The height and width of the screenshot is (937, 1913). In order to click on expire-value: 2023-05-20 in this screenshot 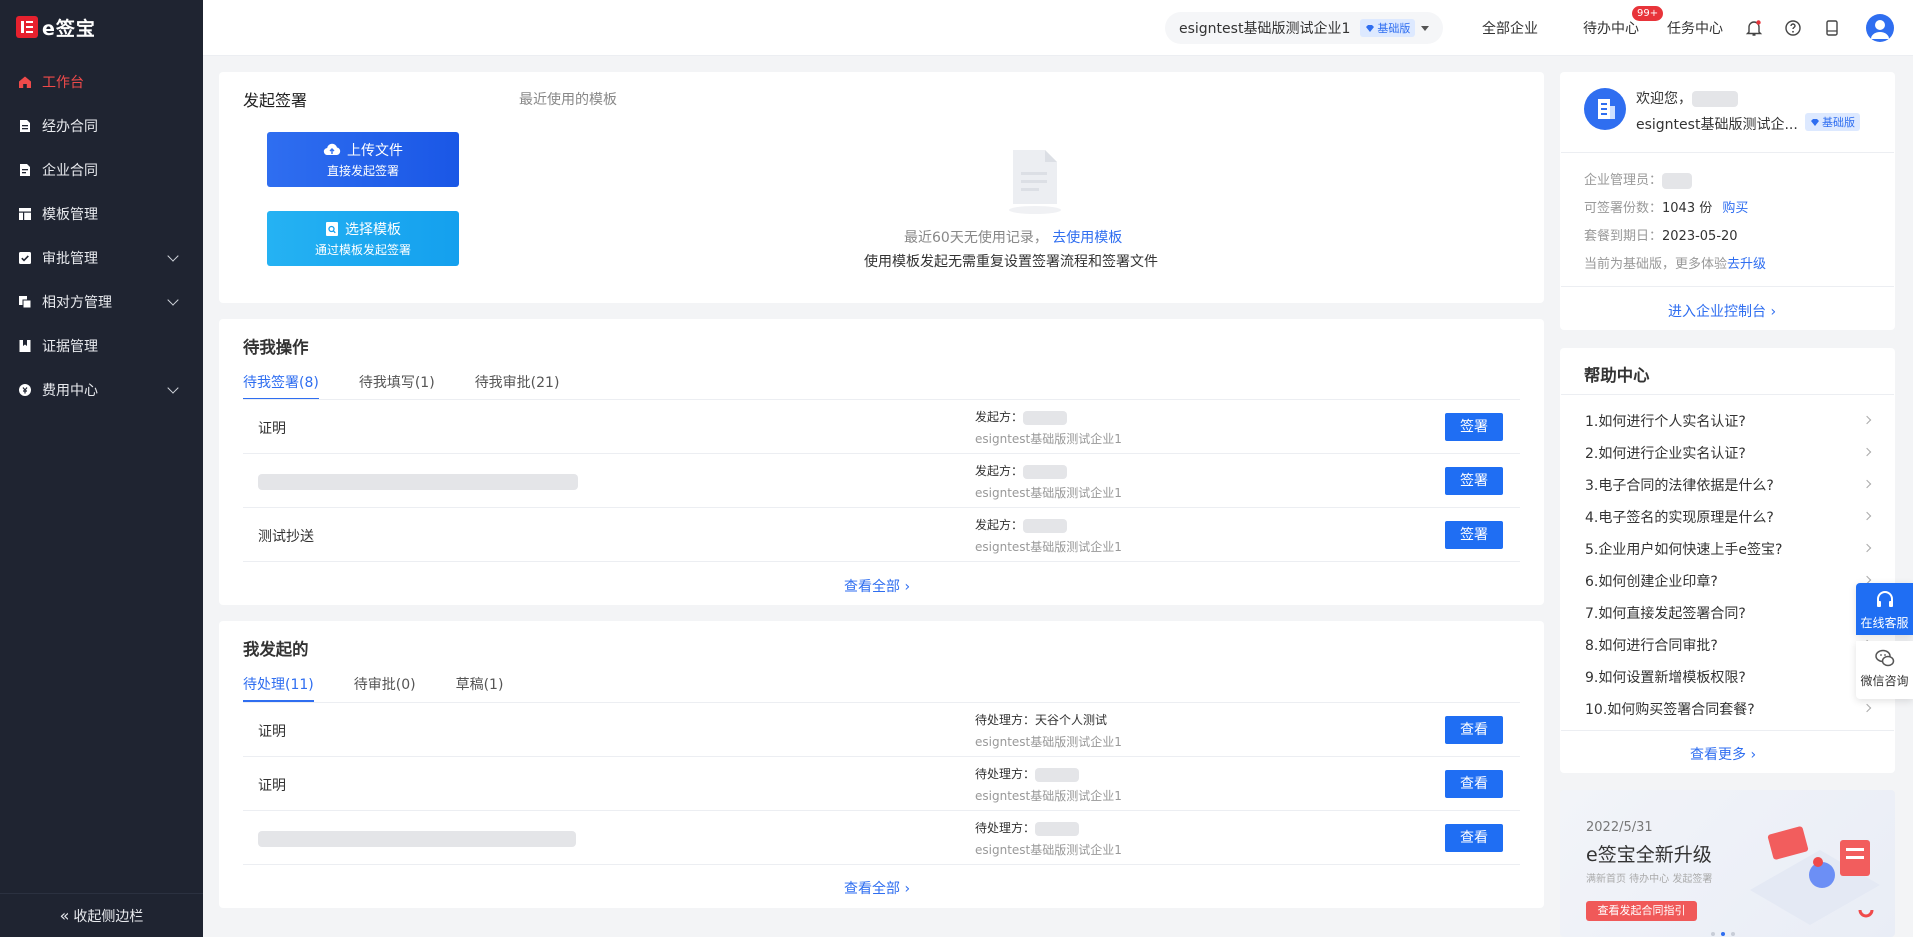, I will do `click(1700, 236)`.